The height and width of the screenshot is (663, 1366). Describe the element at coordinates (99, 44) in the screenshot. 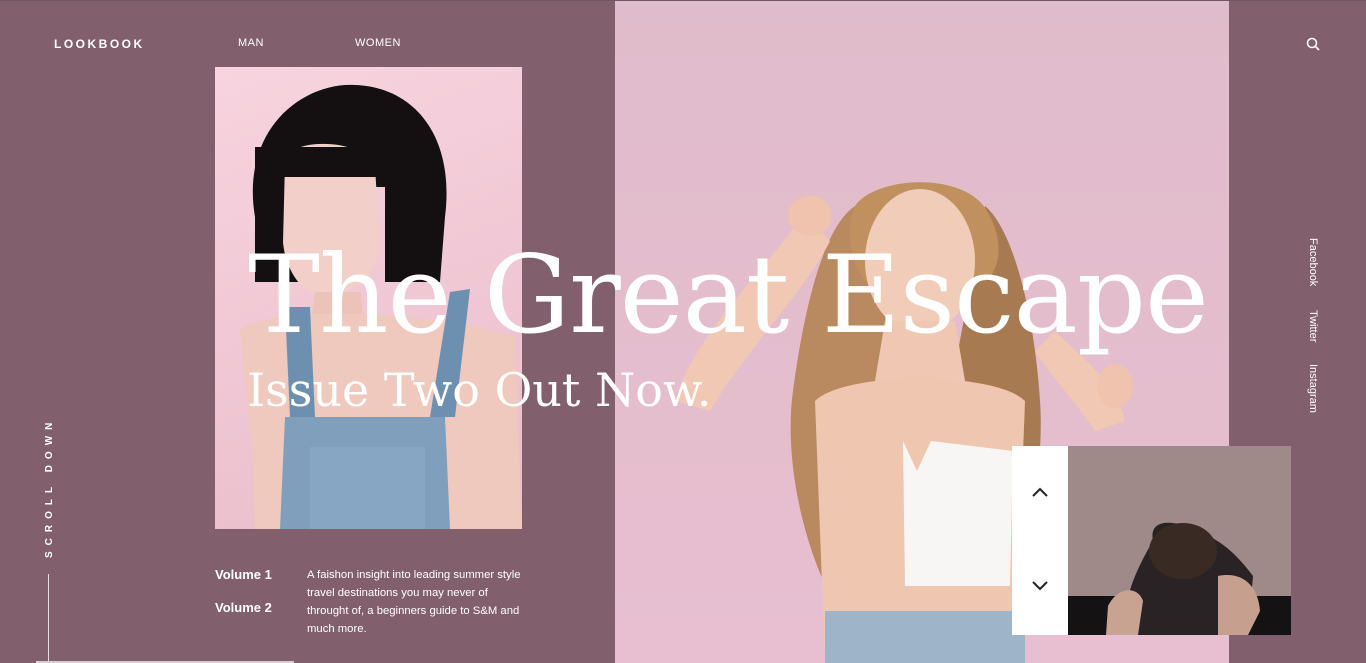

I see `brand-logo: LOOKBOOK` at that location.